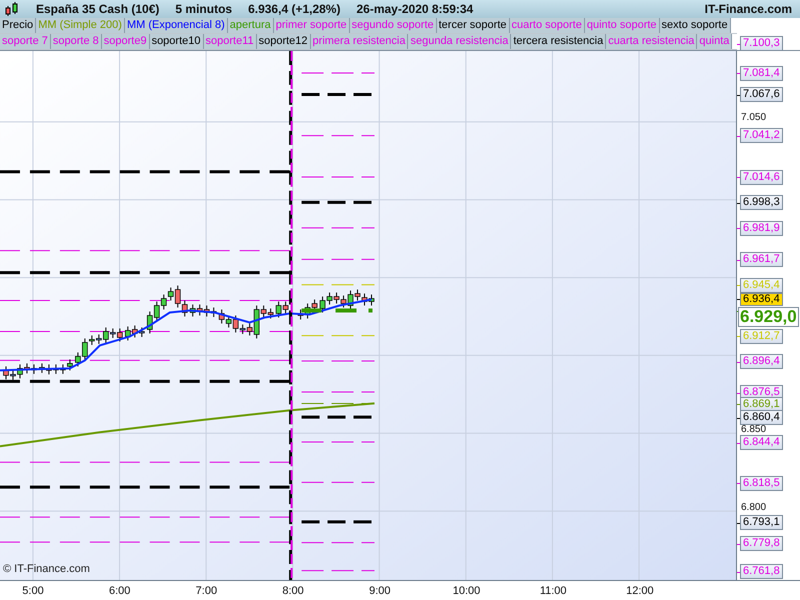 Image resolution: width=800 pixels, height=600 pixels. Describe the element at coordinates (177, 41) in the screenshot. I see `legend-item: soporte10` at that location.